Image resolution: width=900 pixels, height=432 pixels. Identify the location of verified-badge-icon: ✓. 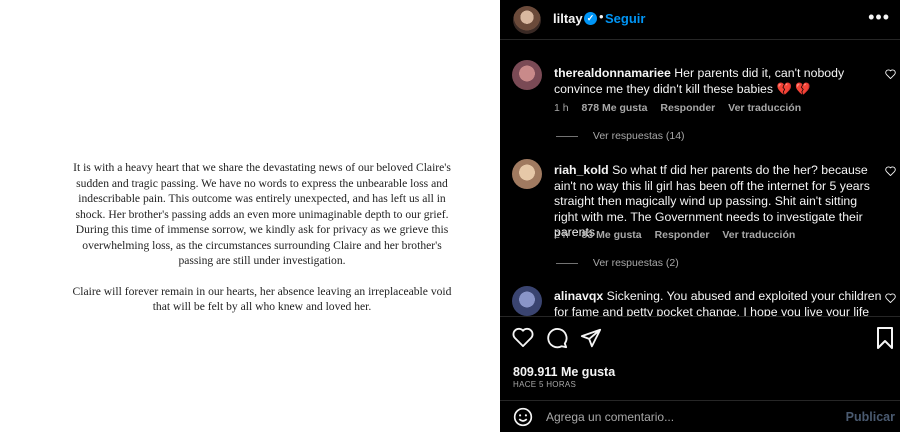
(590, 18).